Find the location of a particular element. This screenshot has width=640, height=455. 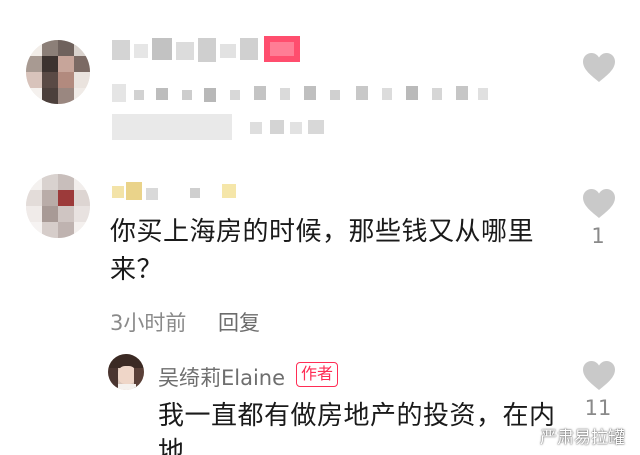

reply-text: 我一直都有做房地产的投资，在内 is located at coordinates (357, 416).